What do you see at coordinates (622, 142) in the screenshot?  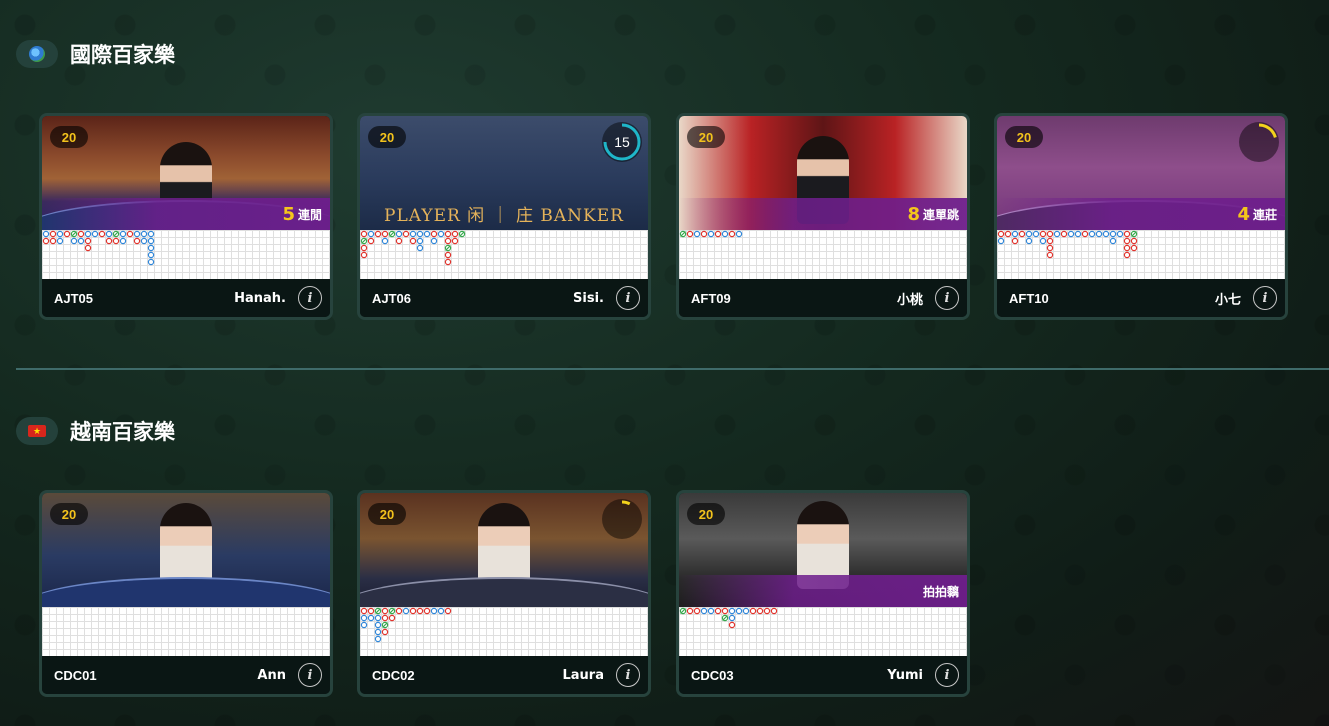 I see `countdown-timer: 15` at bounding box center [622, 142].